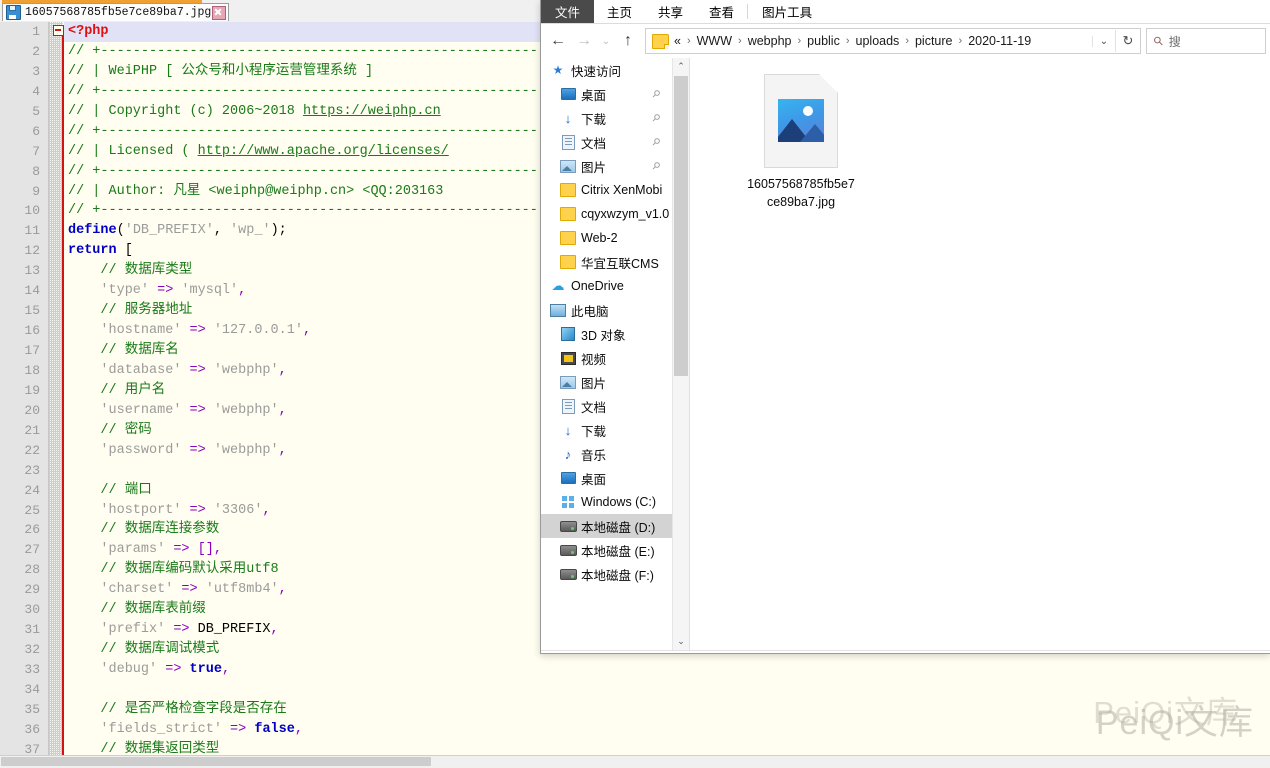 This screenshot has width=1270, height=768. Describe the element at coordinates (32, 729) in the screenshot. I see `line-number: 36` at that location.